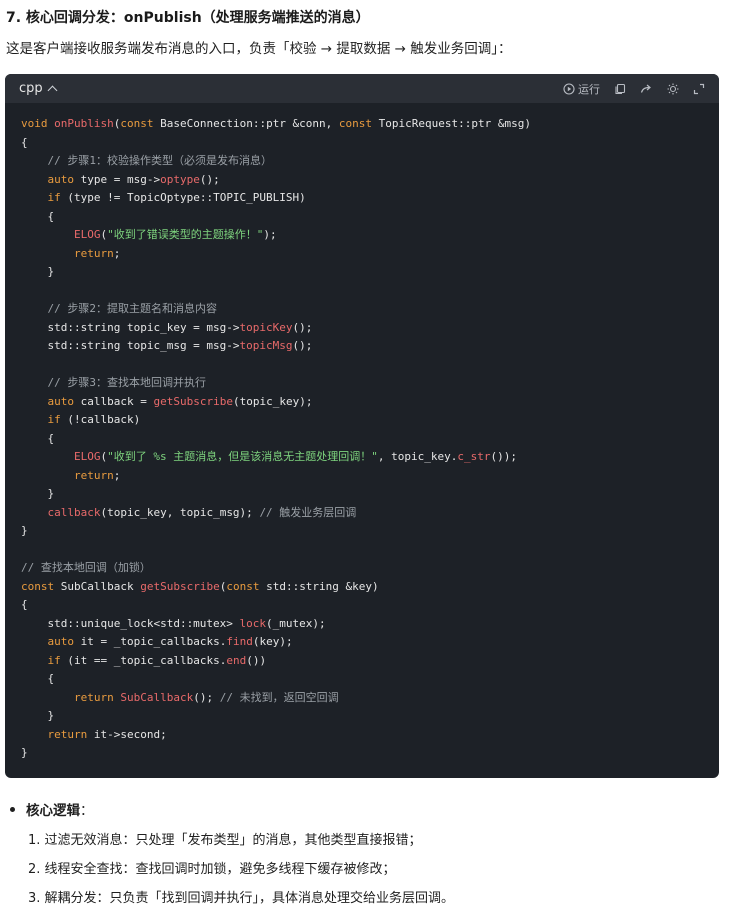 Image resolution: width=739 pixels, height=916 pixels. I want to click on copy-button, so click(620, 89).